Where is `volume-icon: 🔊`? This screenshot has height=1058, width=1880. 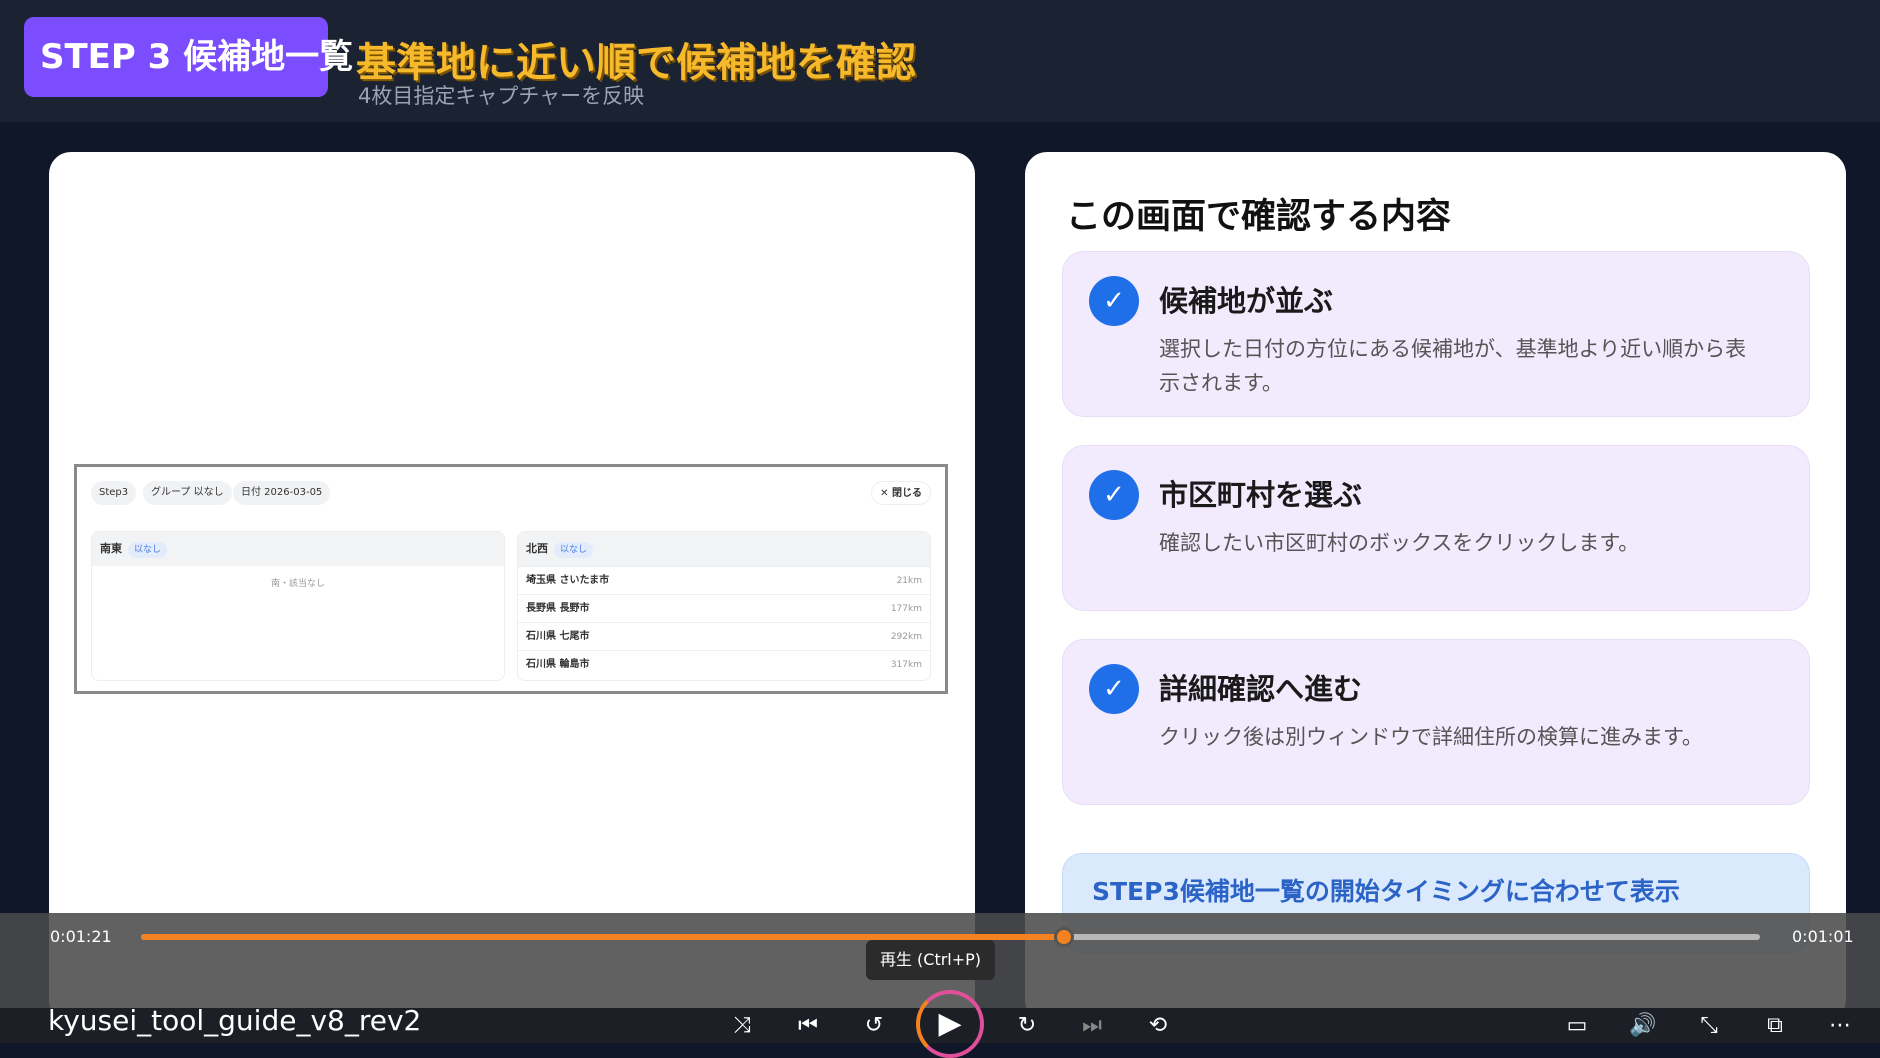
volume-icon: 🔊 is located at coordinates (1643, 1026).